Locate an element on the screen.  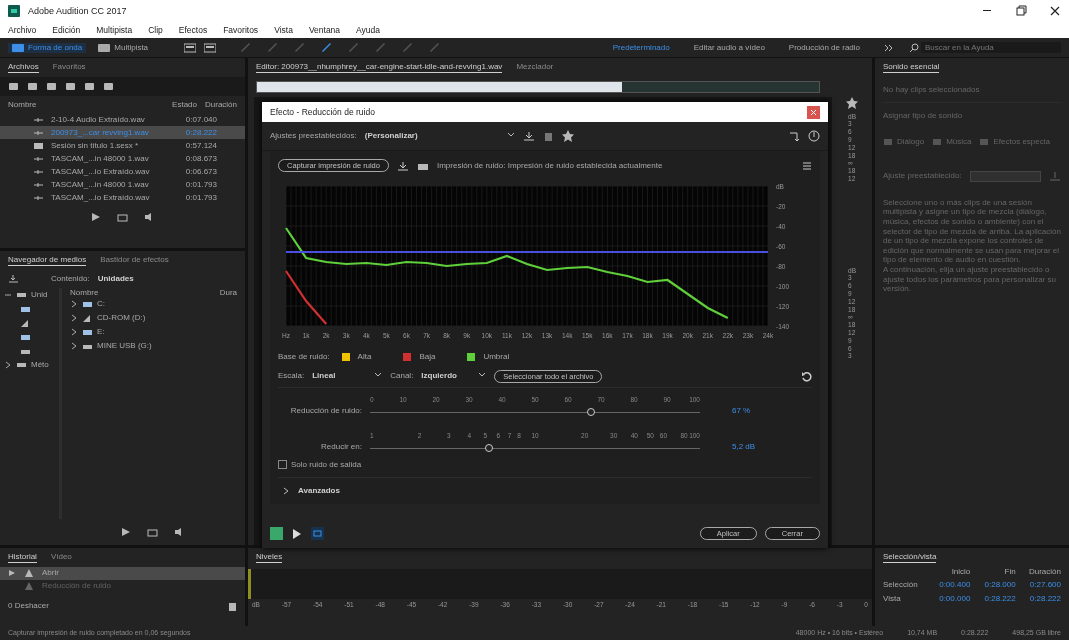
panel-tab: Vídeo is located at coordinates (61, 557).